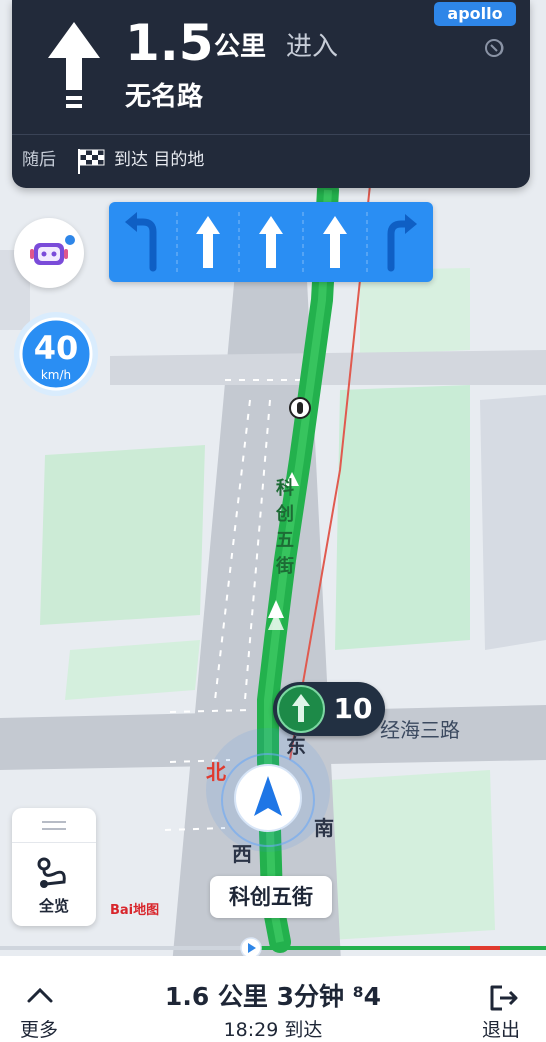 The image size is (546, 1042). Describe the element at coordinates (122, 535) in the screenshot. I see `park-area-left` at that location.